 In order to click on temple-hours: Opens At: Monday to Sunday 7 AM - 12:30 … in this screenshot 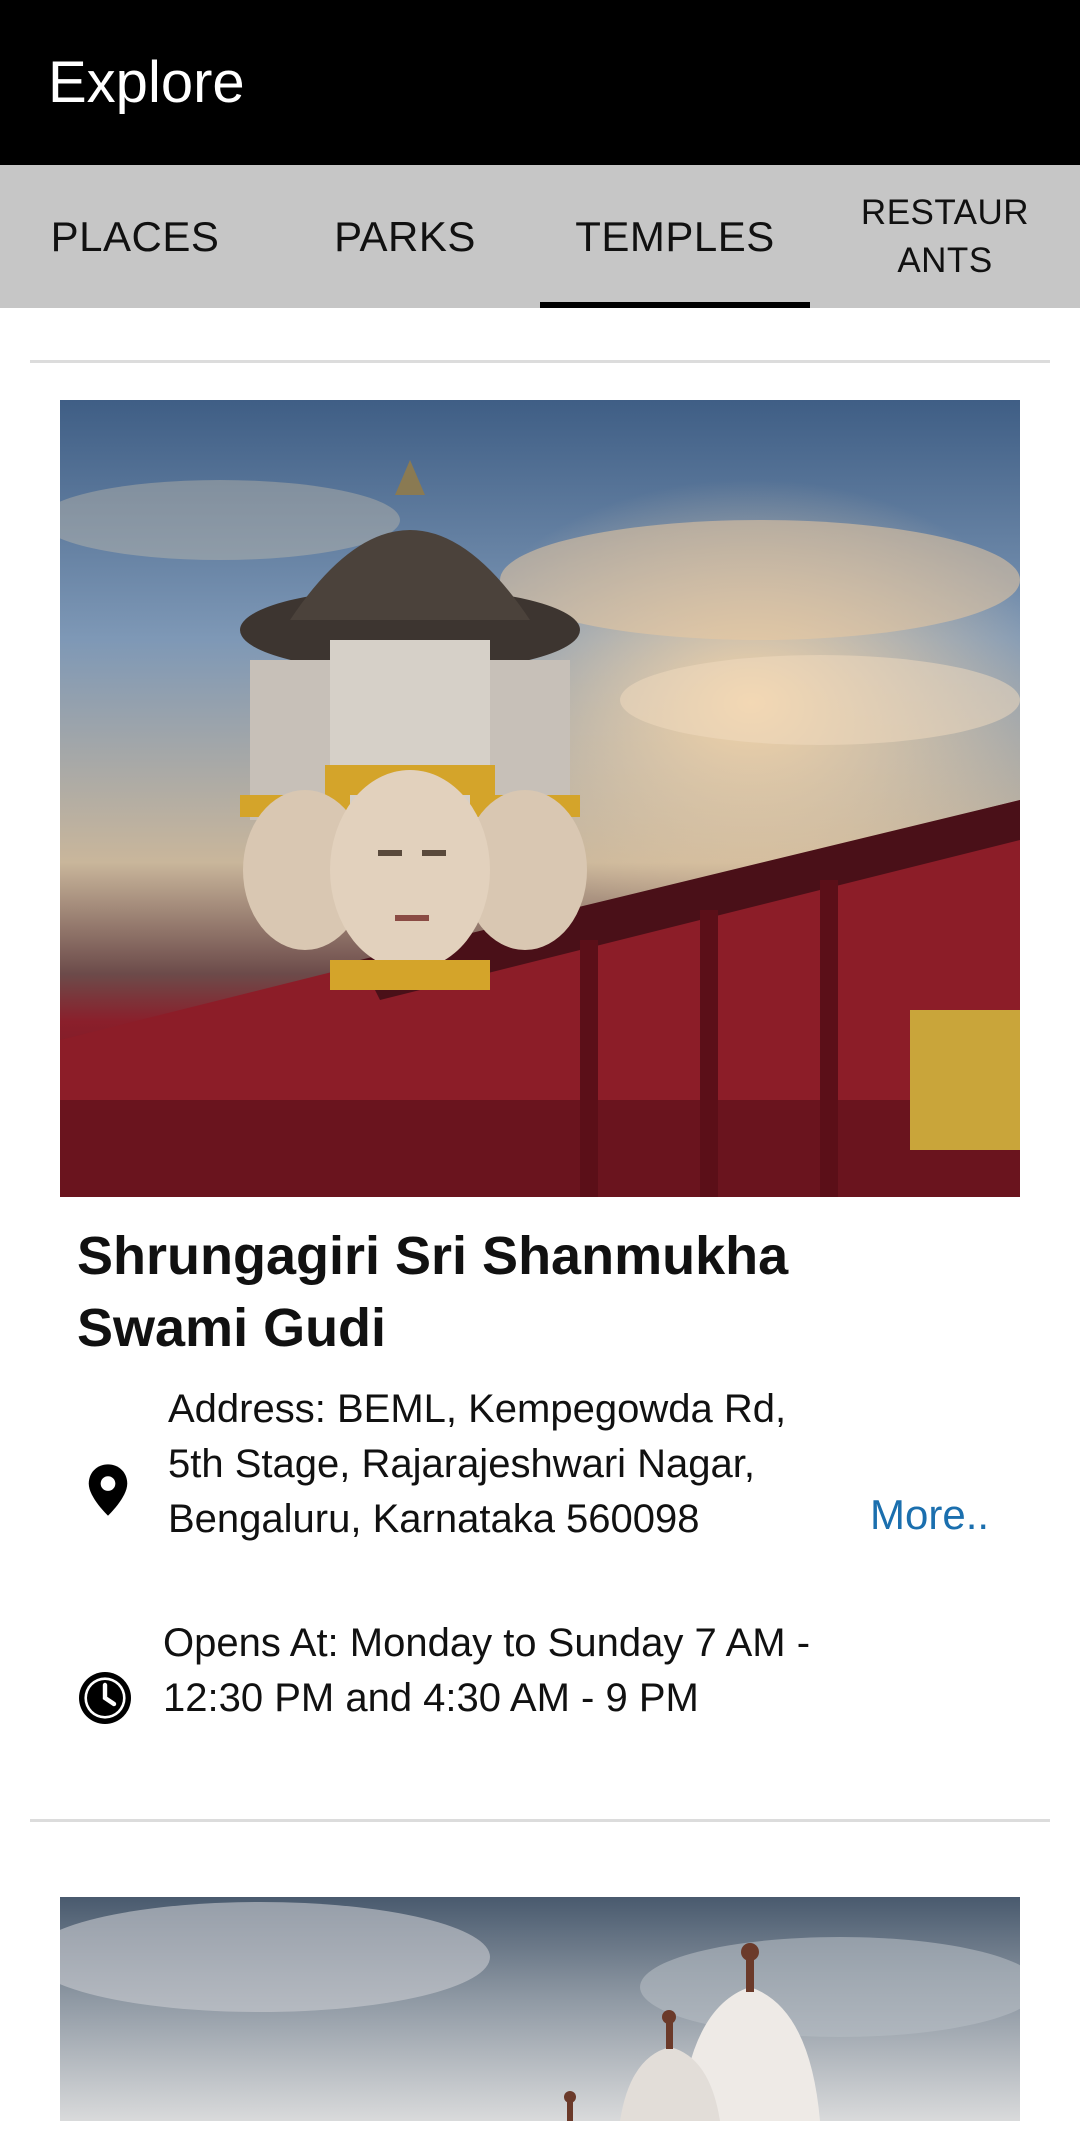, I will do `click(487, 1670)`.